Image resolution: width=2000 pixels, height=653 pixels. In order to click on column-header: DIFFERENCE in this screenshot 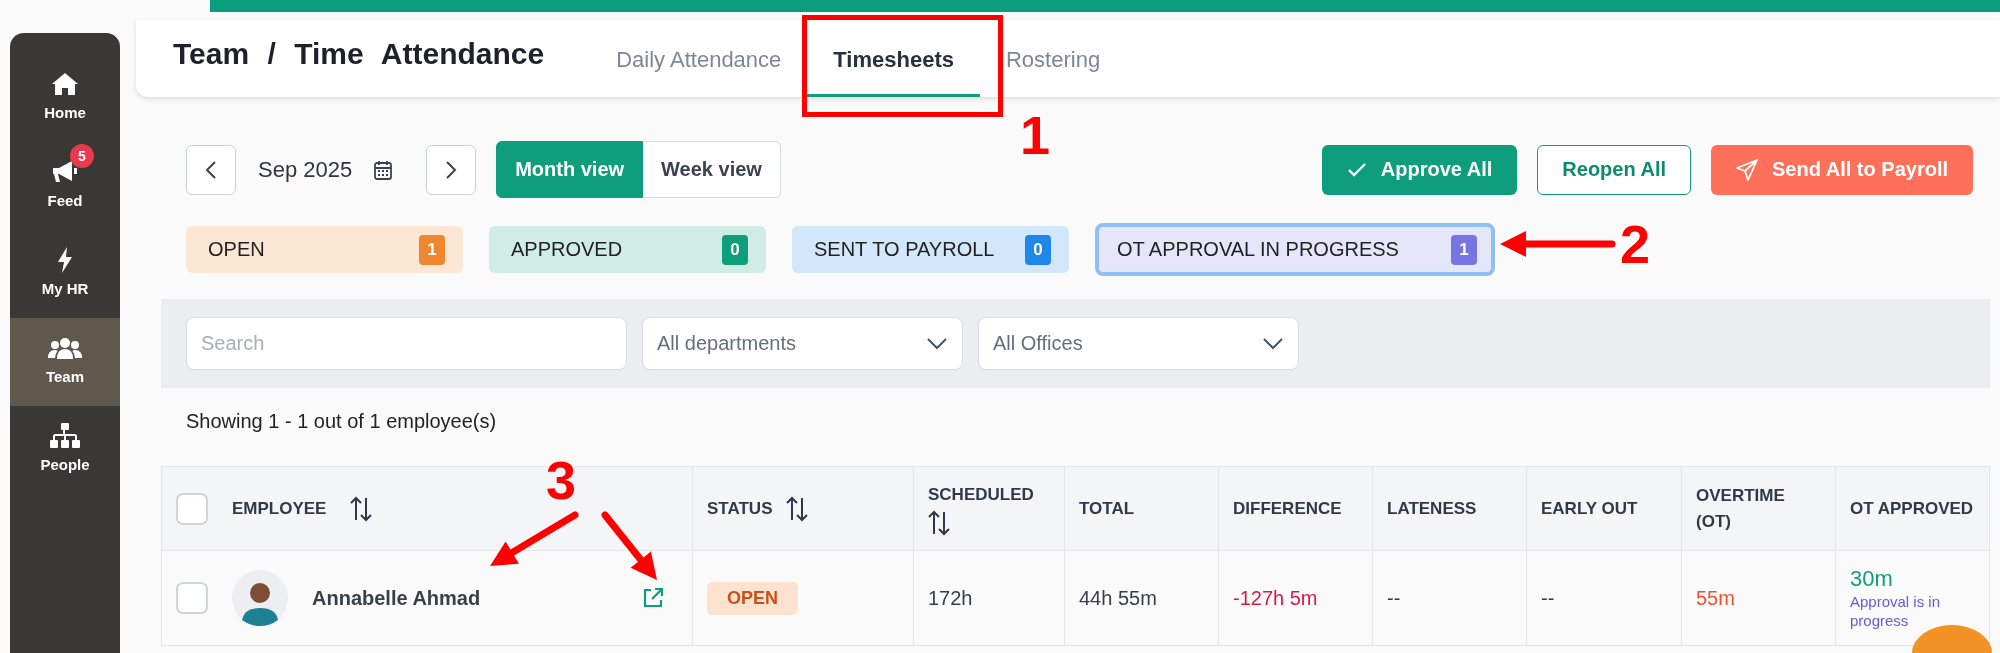, I will do `click(1287, 508)`.